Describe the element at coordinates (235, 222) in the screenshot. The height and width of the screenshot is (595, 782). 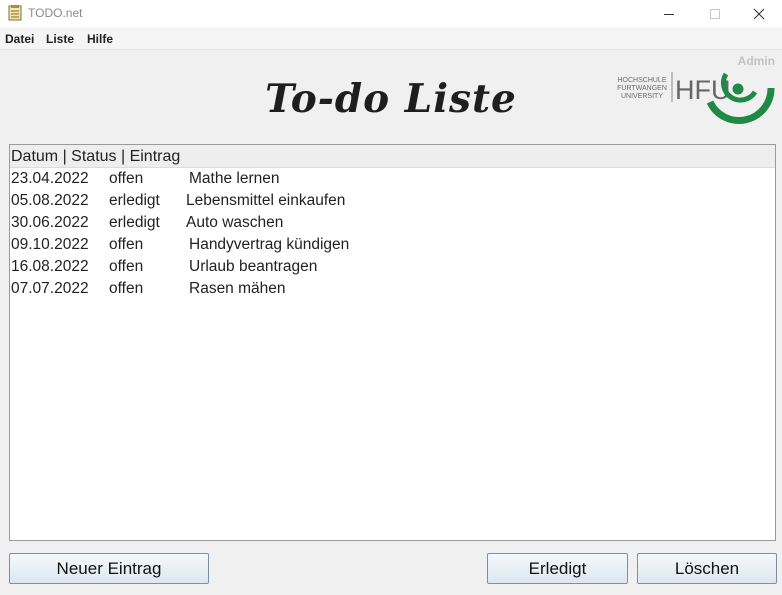
I see `entry-text: Auto waschen` at that location.